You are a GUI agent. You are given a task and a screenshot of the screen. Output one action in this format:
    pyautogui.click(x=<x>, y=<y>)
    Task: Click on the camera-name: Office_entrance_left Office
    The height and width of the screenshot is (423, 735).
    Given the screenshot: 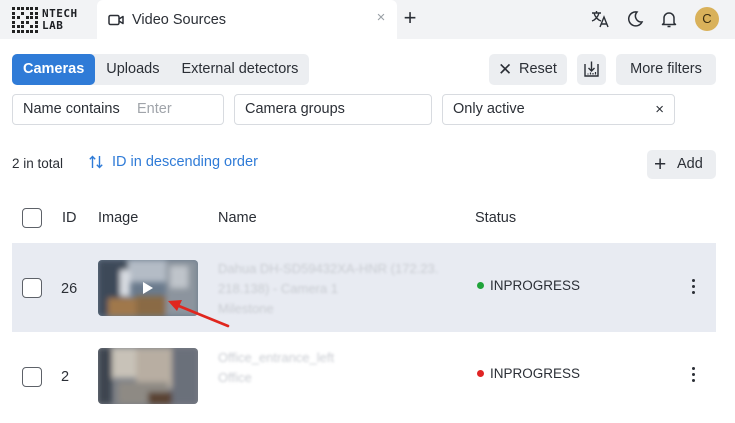 What is the action you would take?
    pyautogui.click(x=276, y=368)
    